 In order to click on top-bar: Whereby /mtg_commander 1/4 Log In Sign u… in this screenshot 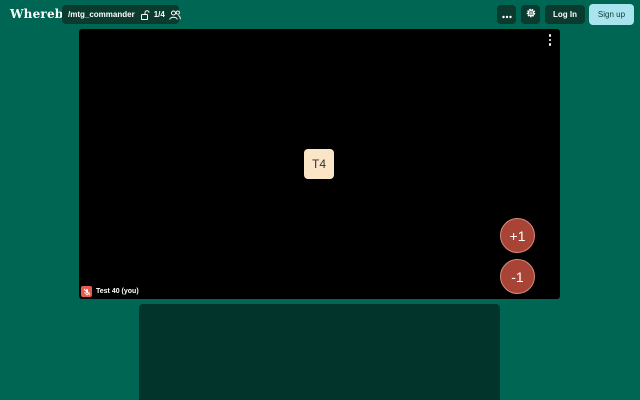, I will do `click(320, 15)`.